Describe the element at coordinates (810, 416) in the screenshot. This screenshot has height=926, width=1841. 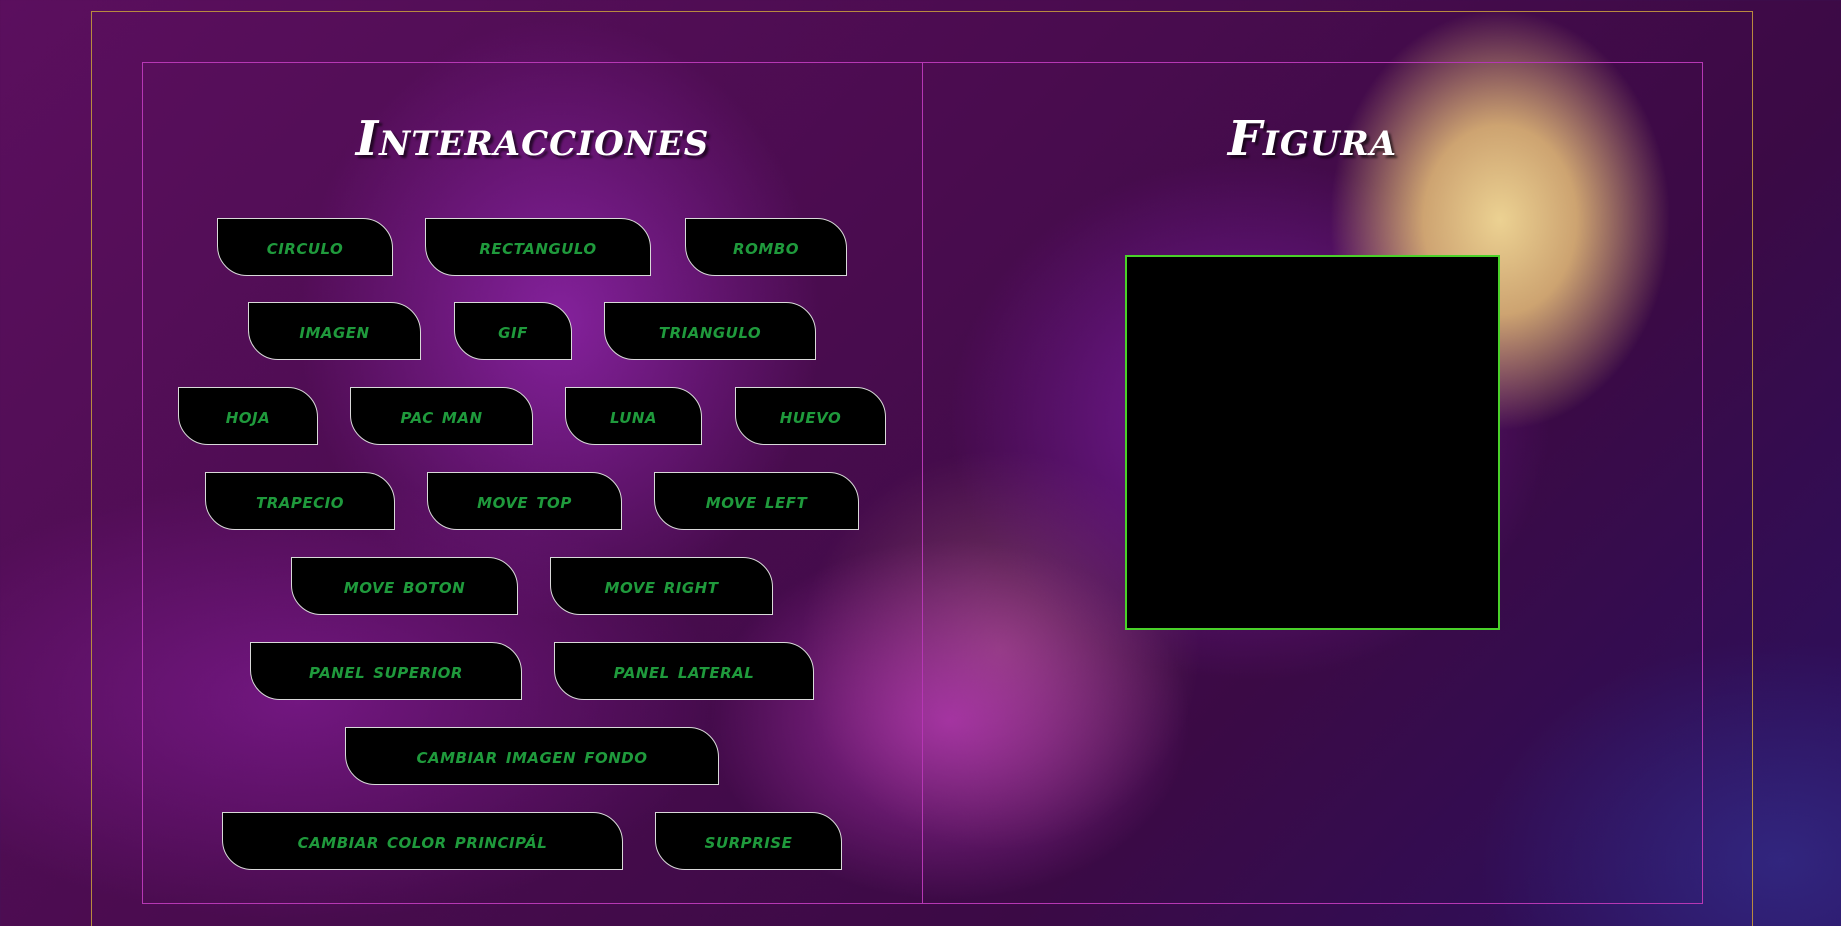
I see `huevo-button: HUEVO` at that location.